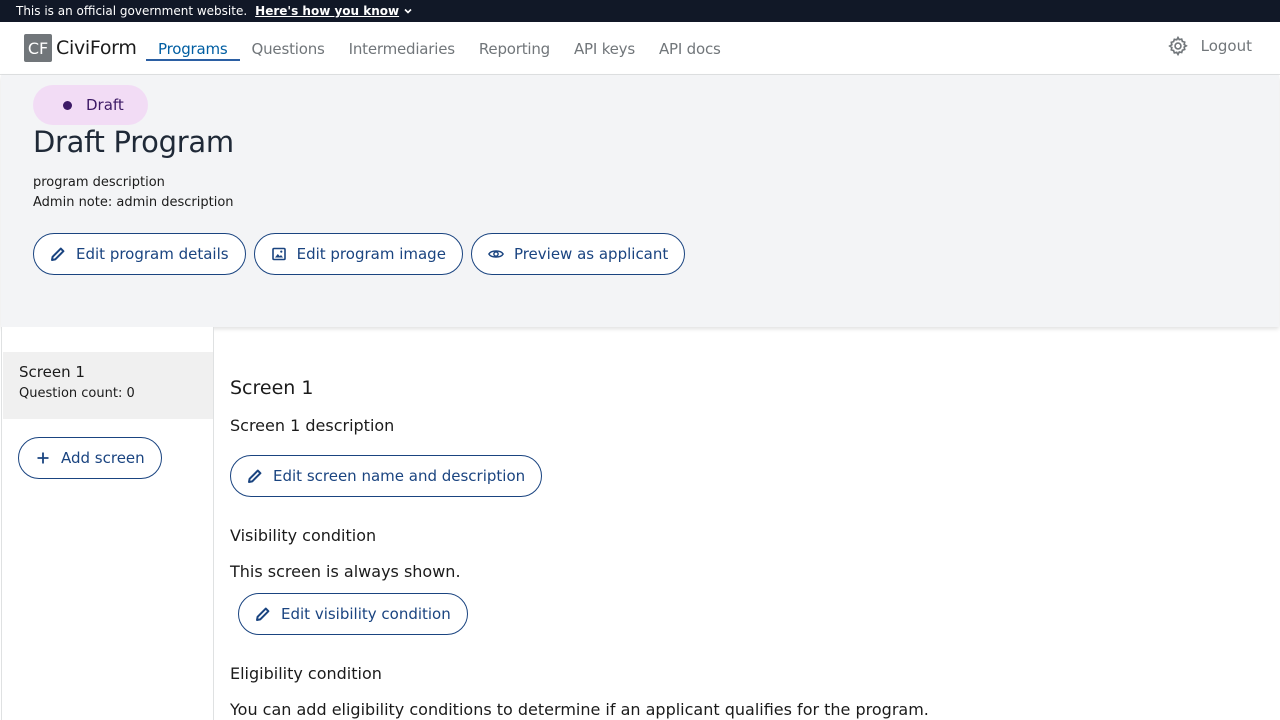  What do you see at coordinates (1226, 46) in the screenshot?
I see `logout-link: Logout` at bounding box center [1226, 46].